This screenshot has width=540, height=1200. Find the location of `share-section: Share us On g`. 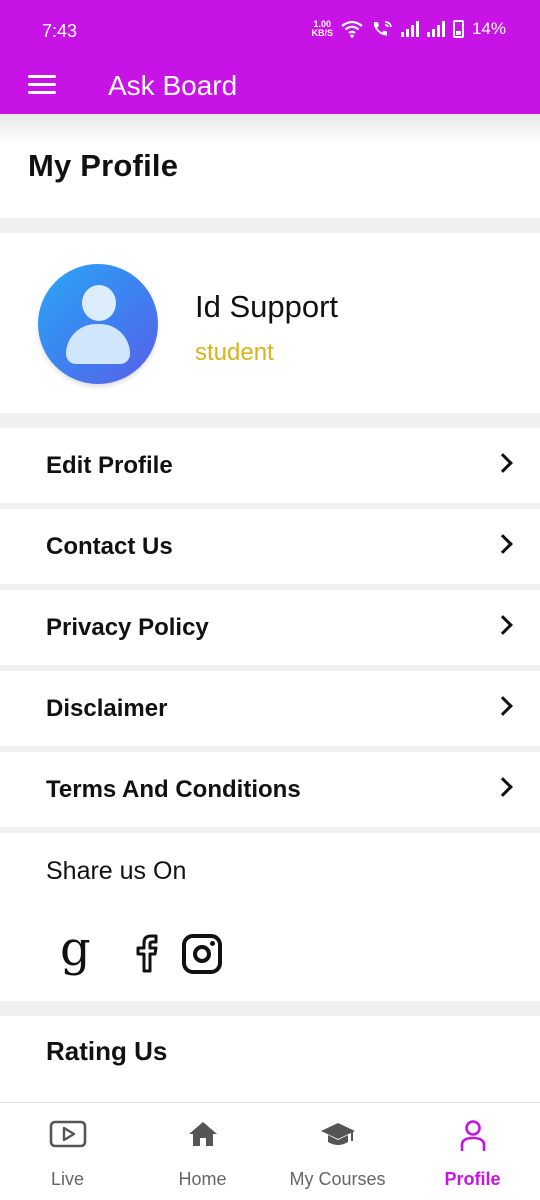

share-section: Share us On g is located at coordinates (270, 917).